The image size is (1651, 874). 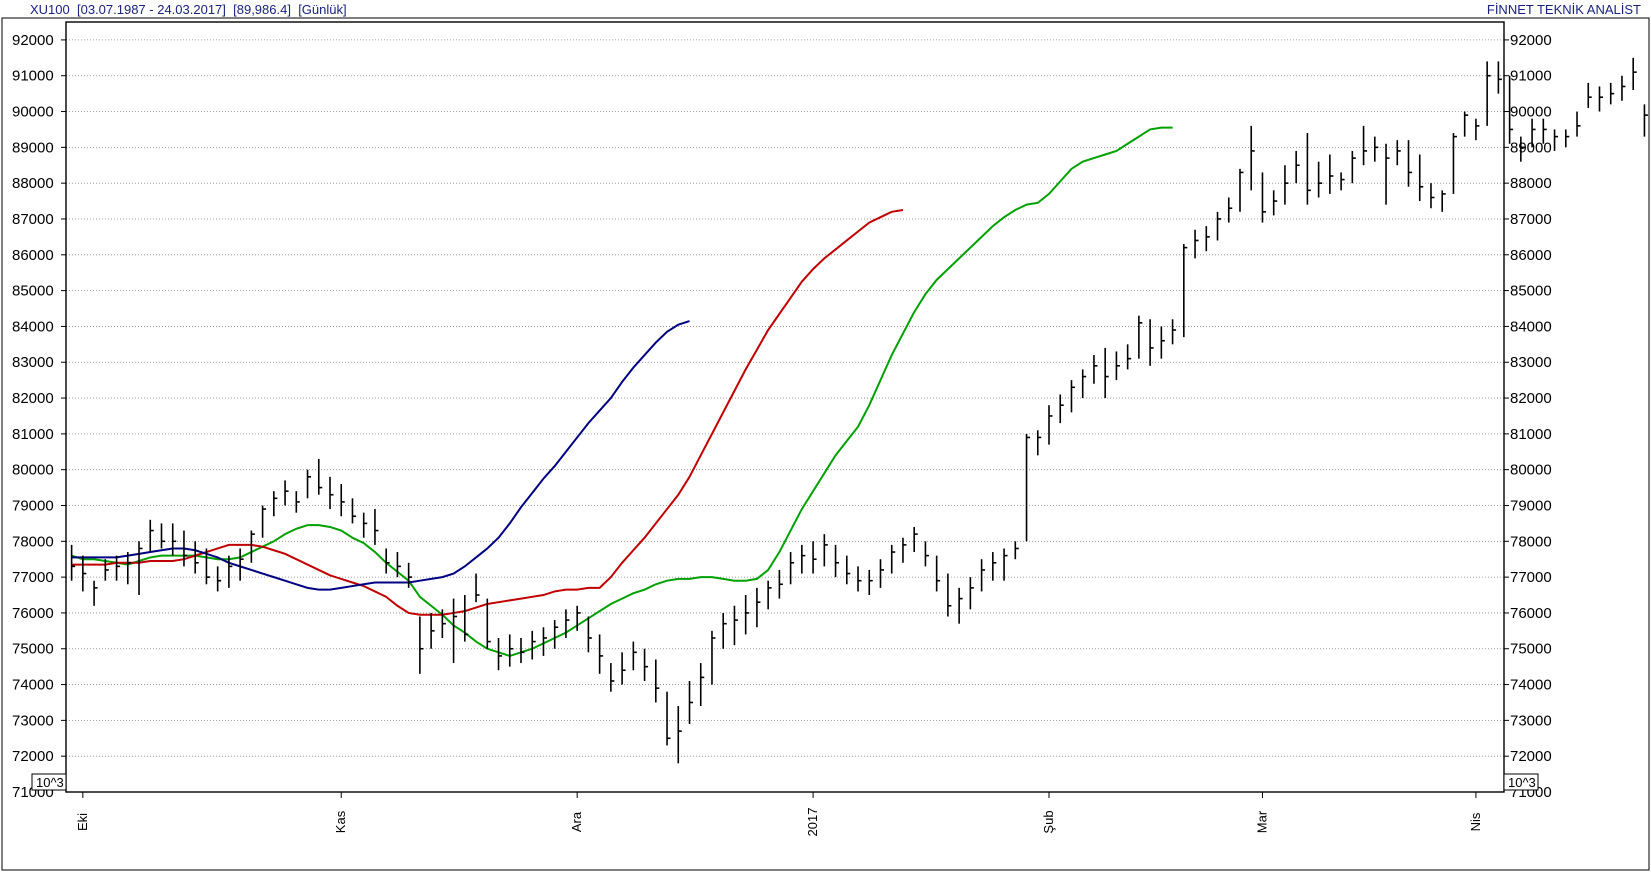 I want to click on y-tick-label-left: 77000, so click(x=33, y=577).